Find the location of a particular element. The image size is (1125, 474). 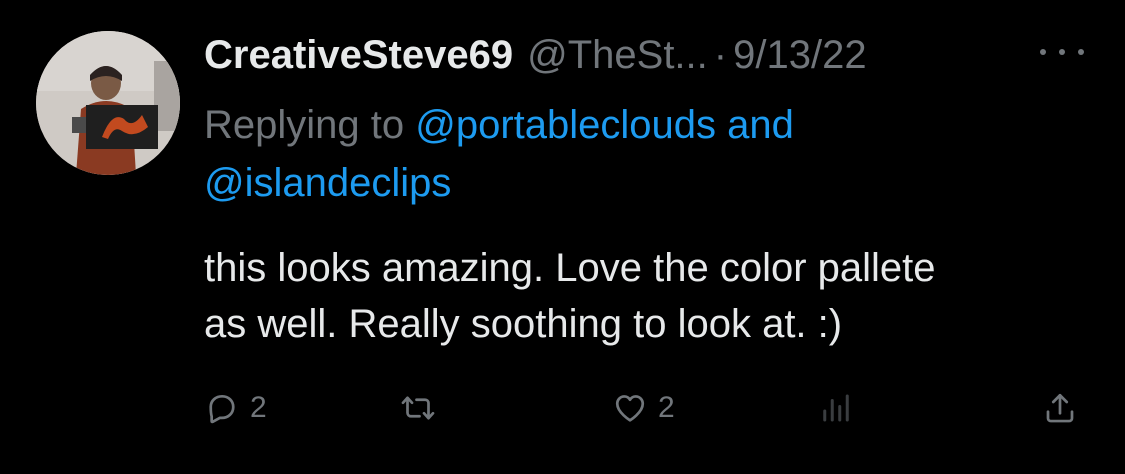

timestamp: 9/13/22 is located at coordinates (799, 55).